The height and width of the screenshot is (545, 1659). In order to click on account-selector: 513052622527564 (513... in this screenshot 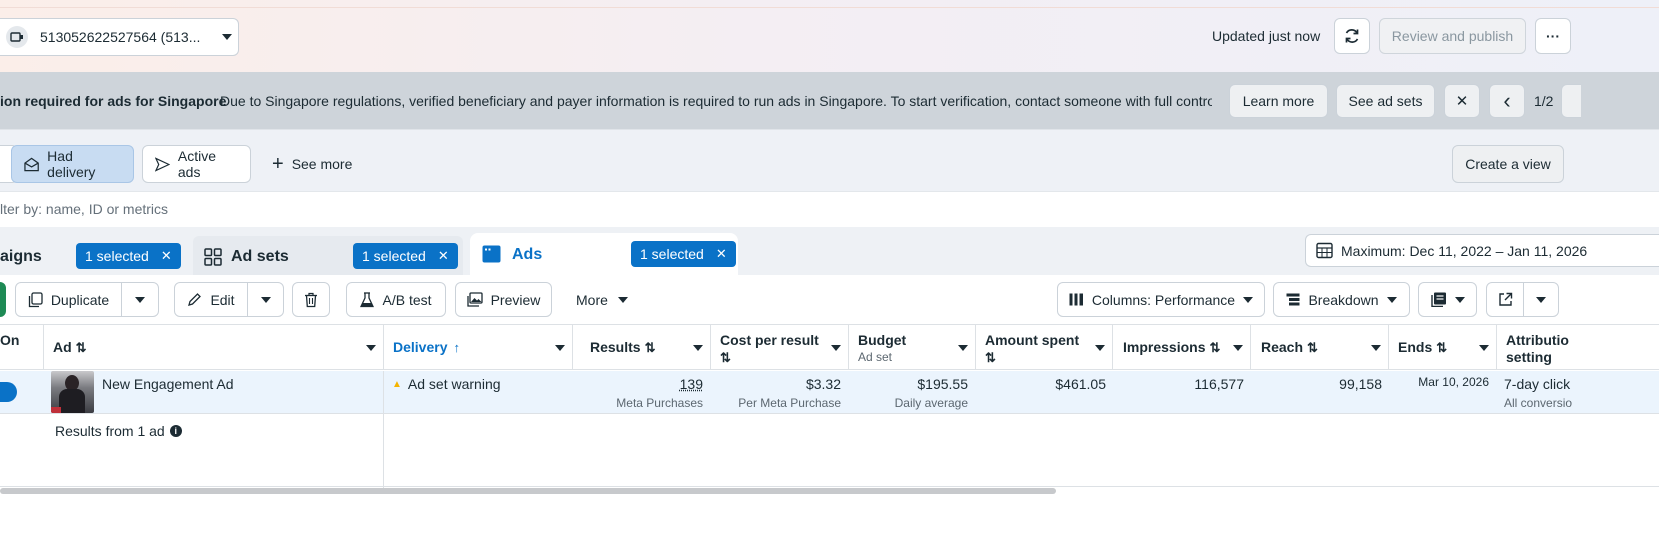, I will do `click(119, 37)`.